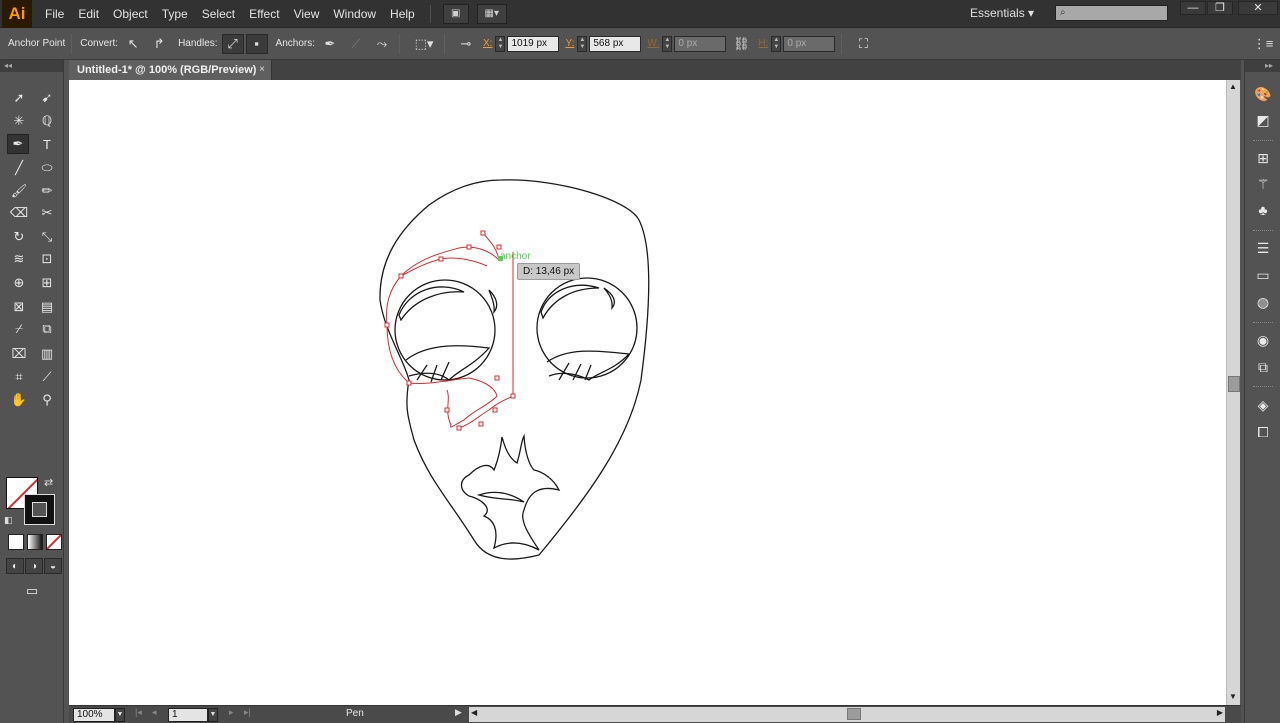 This screenshot has width=1280, height=723. I want to click on horizontal-scrollbar: ◀ ▶, so click(847, 714).